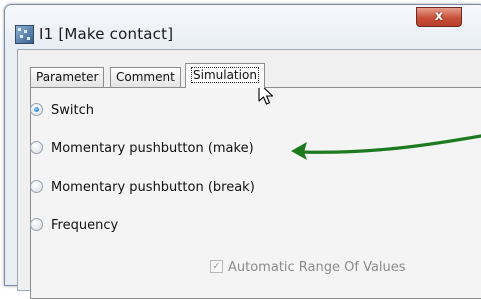 This screenshot has height=299, width=481. What do you see at coordinates (153, 187) in the screenshot?
I see `option-label: Momentary pushbutton (break)` at bounding box center [153, 187].